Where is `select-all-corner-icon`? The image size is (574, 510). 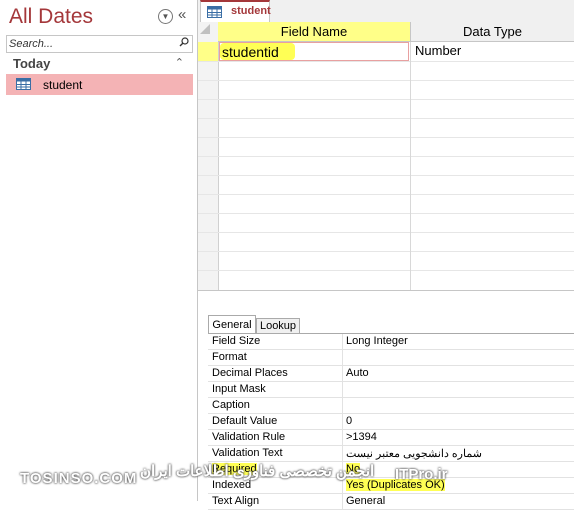 select-all-corner-icon is located at coordinates (205, 29).